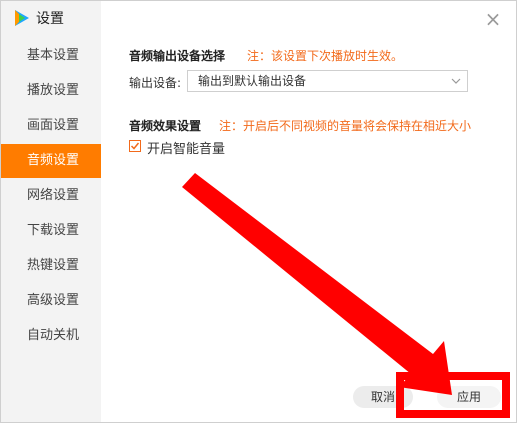 Image resolution: width=517 pixels, height=423 pixels. I want to click on apply-button: 应用, so click(469, 397).